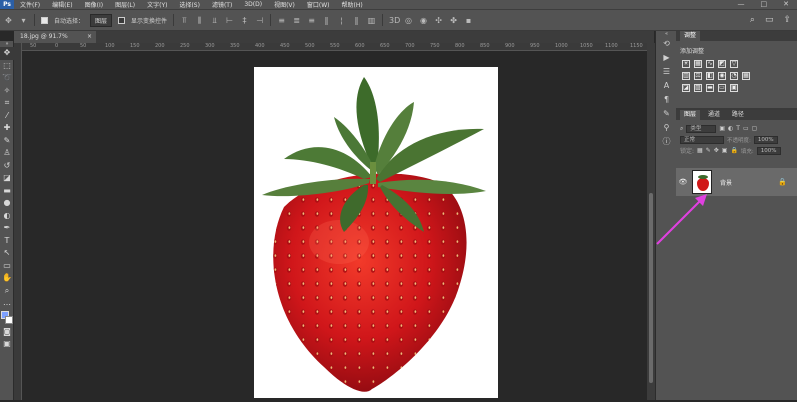 The width and height of the screenshot is (797, 402). Describe the element at coordinates (666, 100) in the screenshot. I see `paragraph-icon: ¶` at that location.